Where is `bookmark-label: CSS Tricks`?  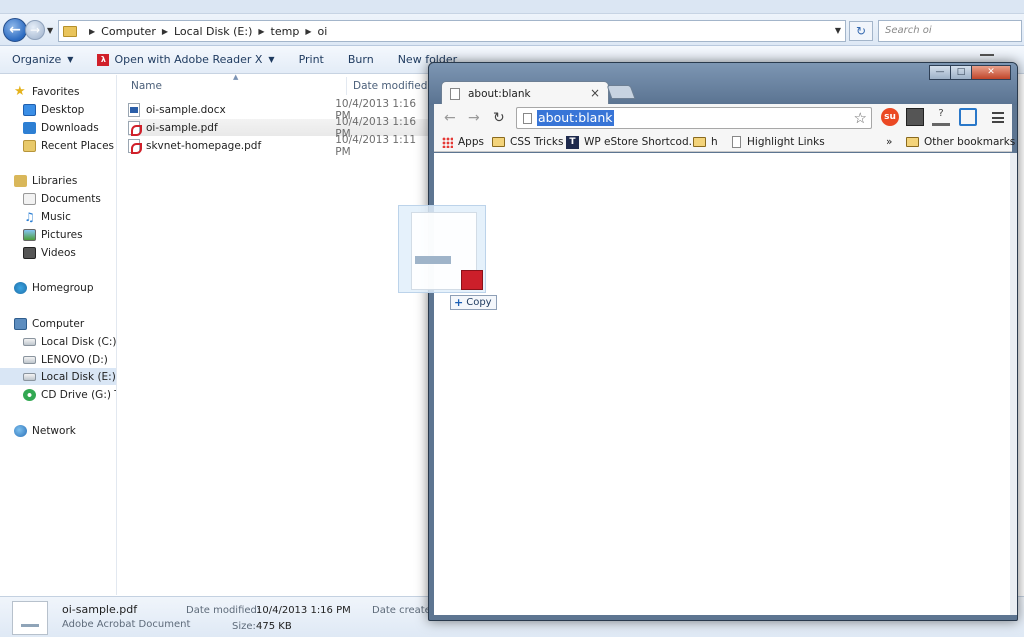 bookmark-label: CSS Tricks is located at coordinates (537, 142).